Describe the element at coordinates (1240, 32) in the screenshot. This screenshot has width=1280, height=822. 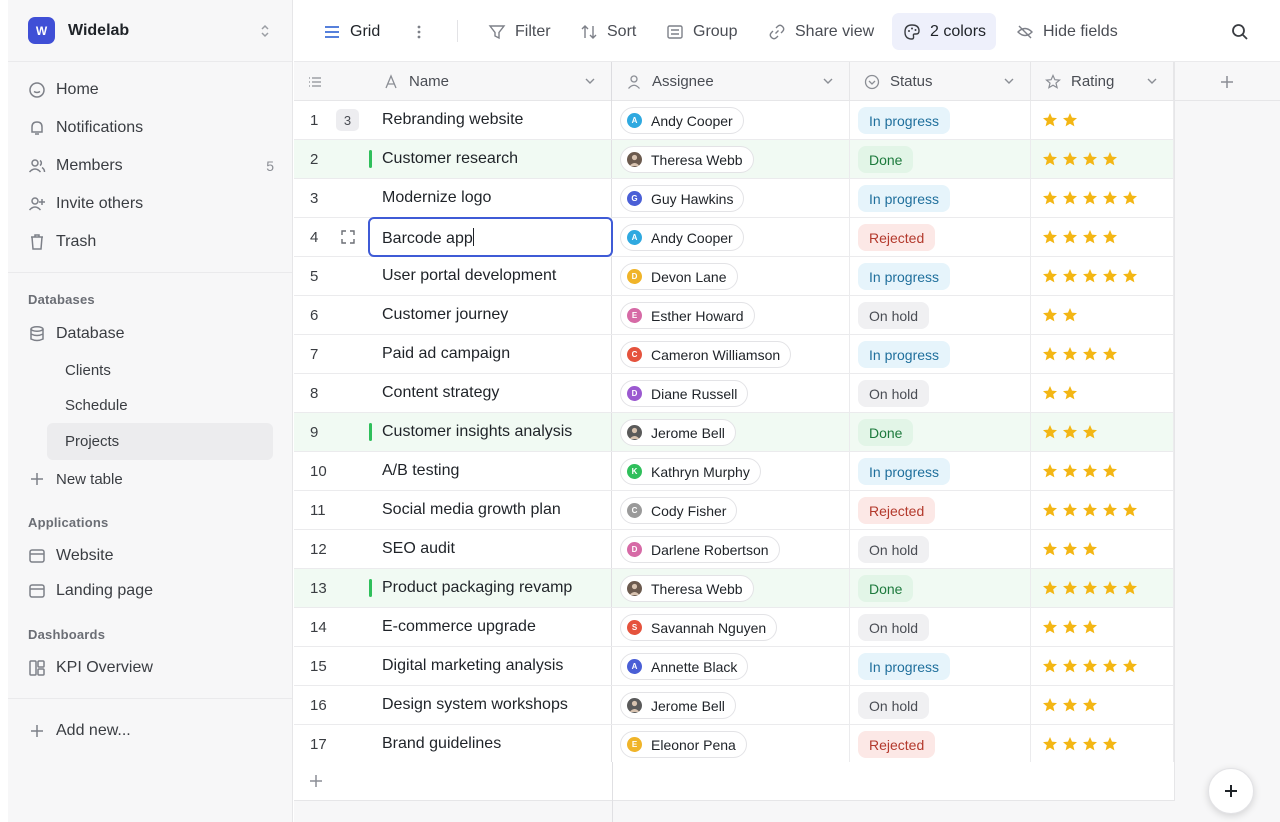
I see `search-icon` at that location.